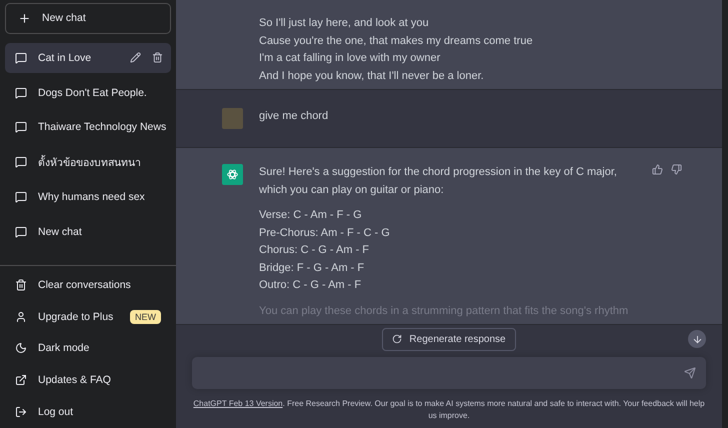 The height and width of the screenshot is (428, 728). What do you see at coordinates (88, 197) in the screenshot?
I see `conversation-item: Why humans need sex` at bounding box center [88, 197].